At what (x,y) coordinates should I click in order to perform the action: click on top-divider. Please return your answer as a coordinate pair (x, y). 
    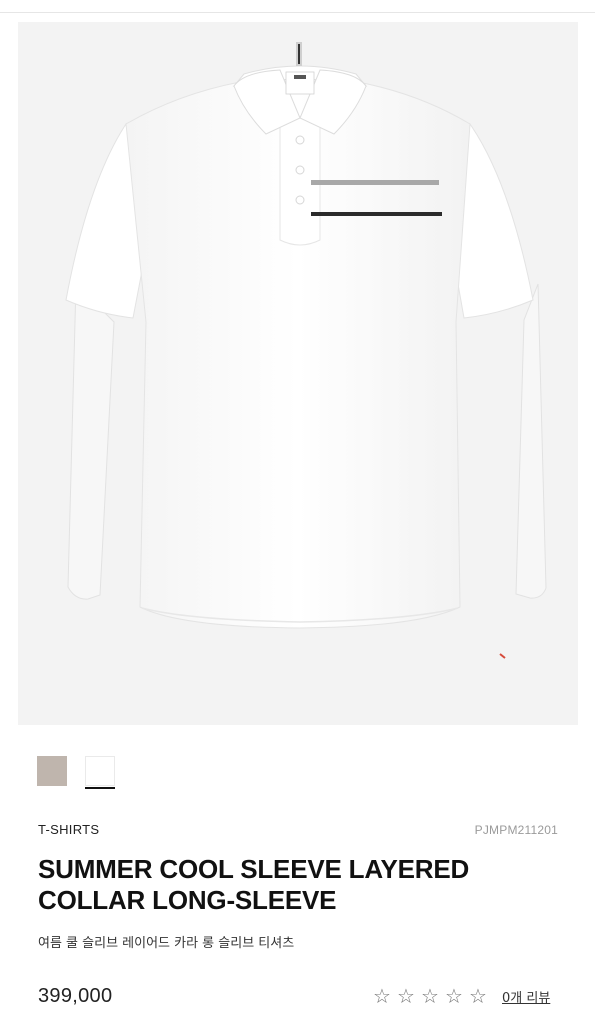
    Looking at the image, I should click on (297, 12).